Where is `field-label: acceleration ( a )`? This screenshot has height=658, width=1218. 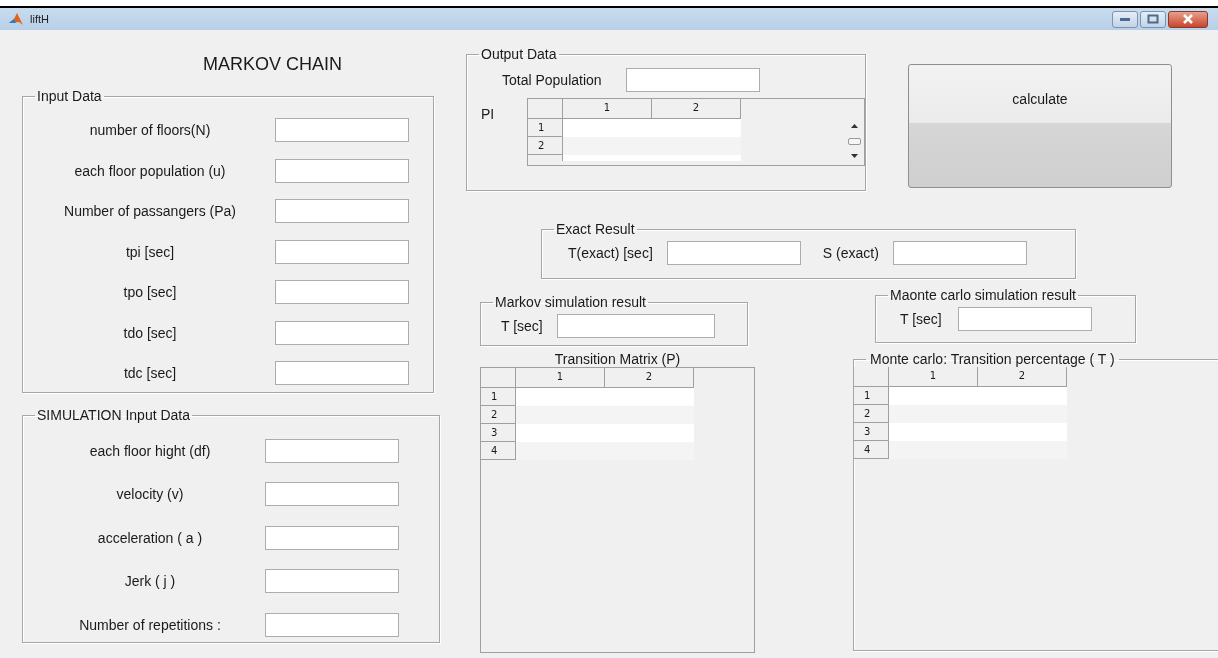
field-label: acceleration ( a ) is located at coordinates (150, 537).